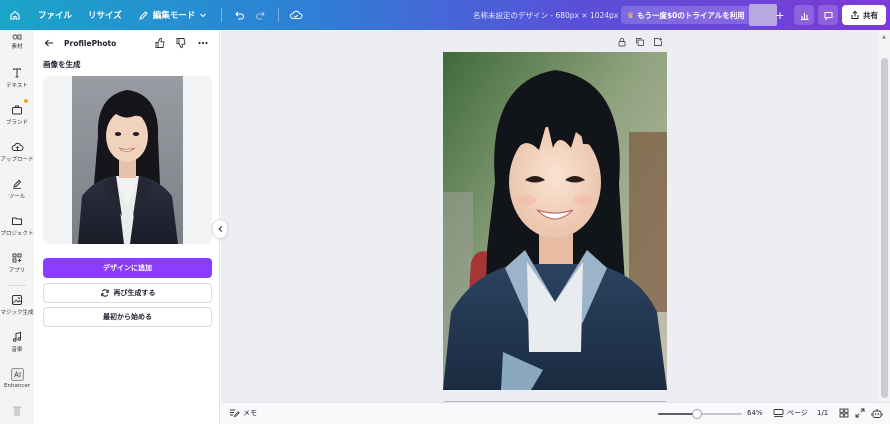  I want to click on rail-item-enhancer: Enhancer, so click(17, 378).